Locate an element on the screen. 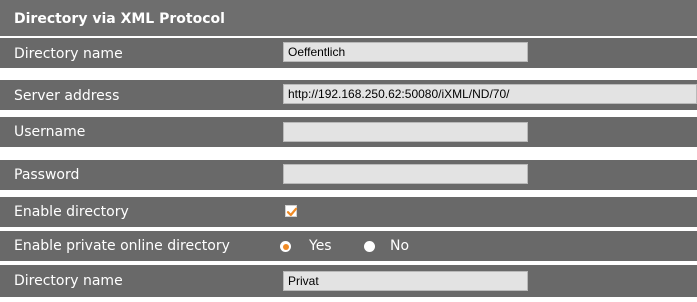  password-field is located at coordinates (405, 174).